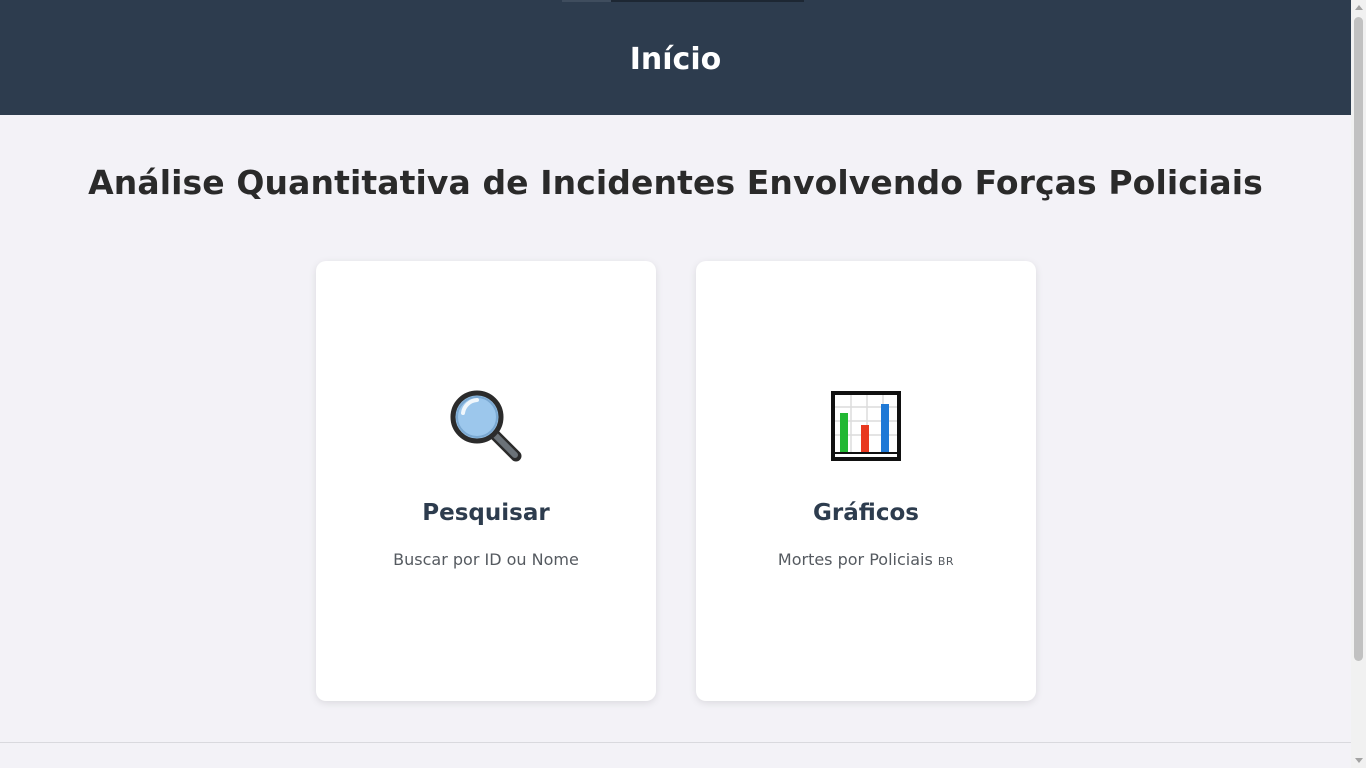  What do you see at coordinates (486, 513) in the screenshot?
I see `search-card-title: Pesquisar` at bounding box center [486, 513].